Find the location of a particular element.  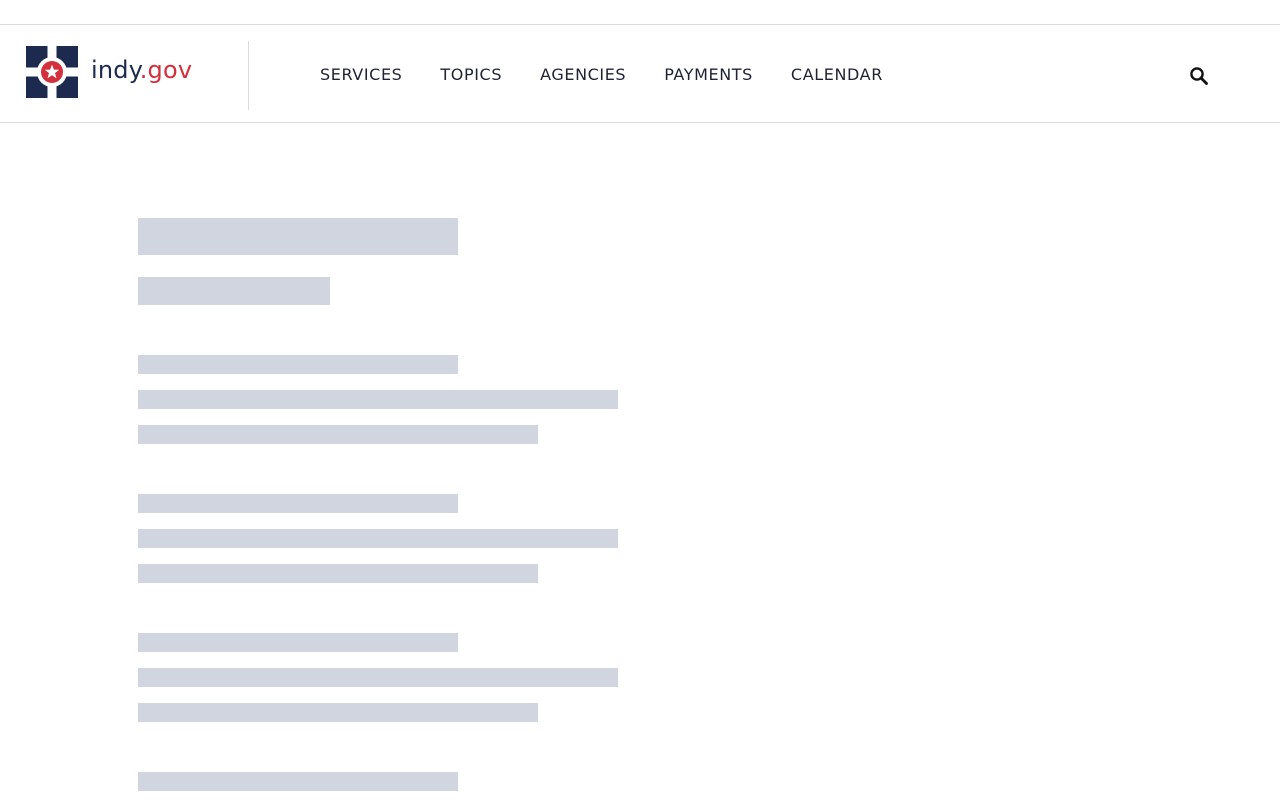

search-icon is located at coordinates (1199, 76).